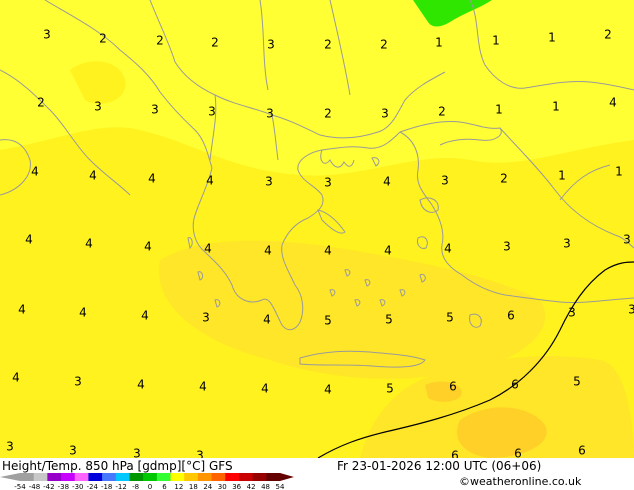  I want to click on colorbar-tick: 0, so click(150, 486).